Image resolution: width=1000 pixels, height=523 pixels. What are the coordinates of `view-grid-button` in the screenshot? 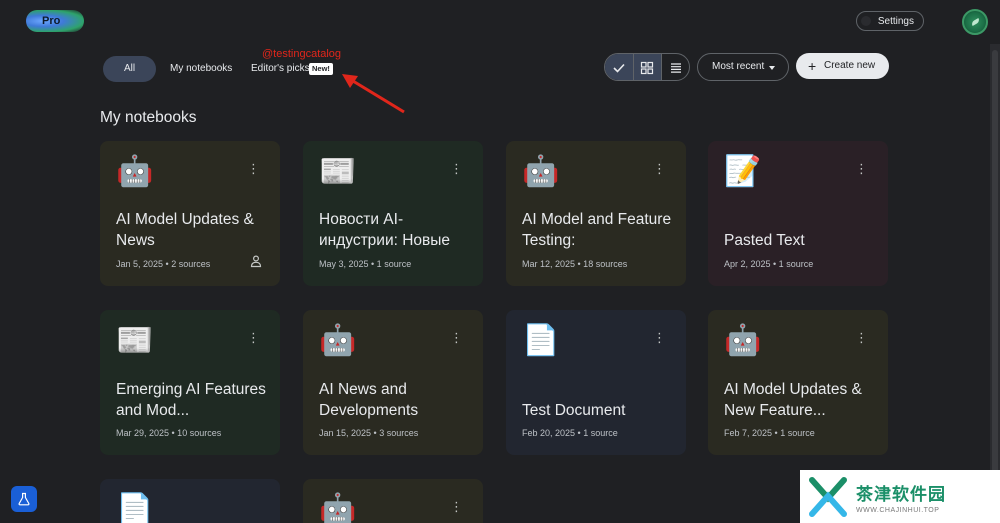 It's located at (646, 67).